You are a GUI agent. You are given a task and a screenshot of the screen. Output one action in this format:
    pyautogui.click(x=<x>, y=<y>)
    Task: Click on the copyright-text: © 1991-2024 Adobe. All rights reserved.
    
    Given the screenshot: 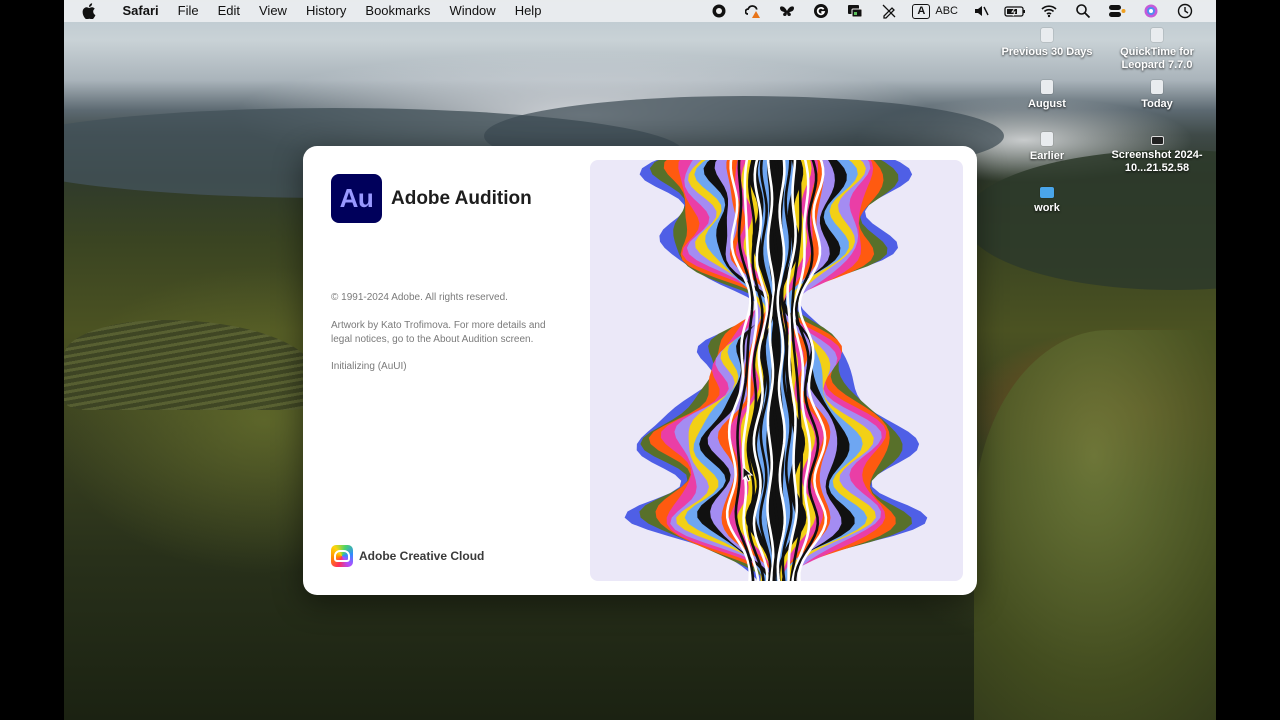 What is the action you would take?
    pyautogui.click(x=419, y=297)
    